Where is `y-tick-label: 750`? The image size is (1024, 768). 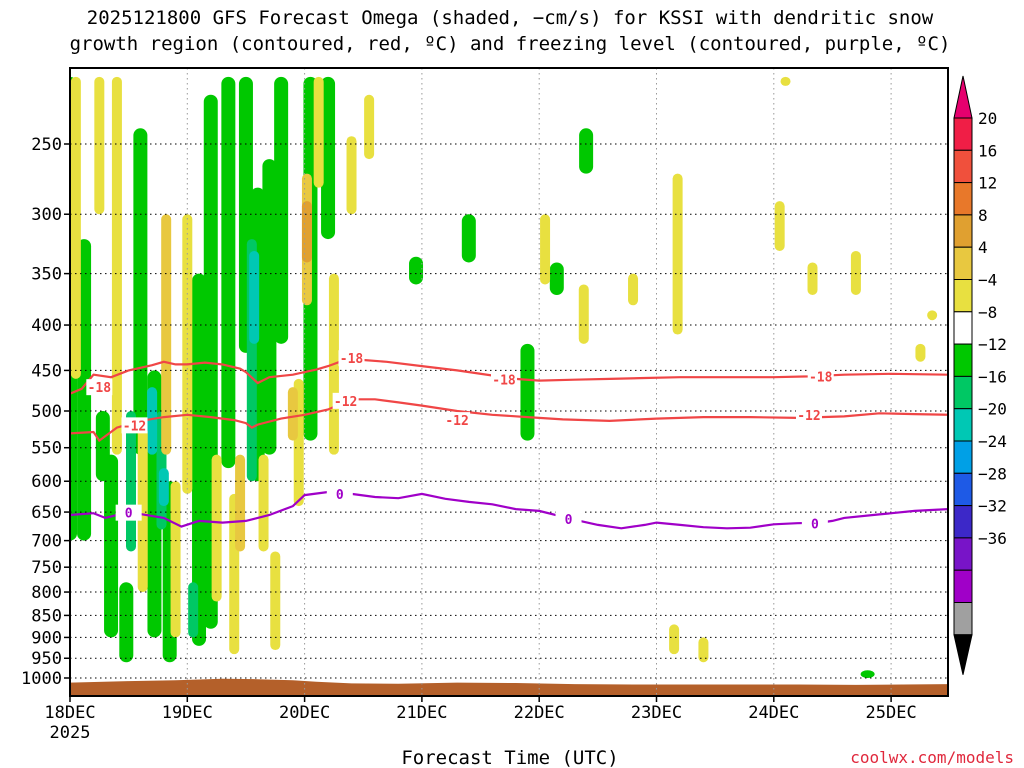
y-tick-label: 750 is located at coordinates (46, 568).